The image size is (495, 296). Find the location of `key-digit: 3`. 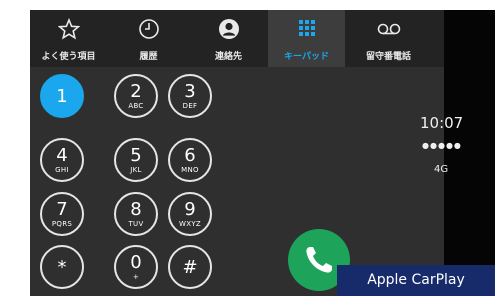

key-digit: 3 is located at coordinates (190, 91).